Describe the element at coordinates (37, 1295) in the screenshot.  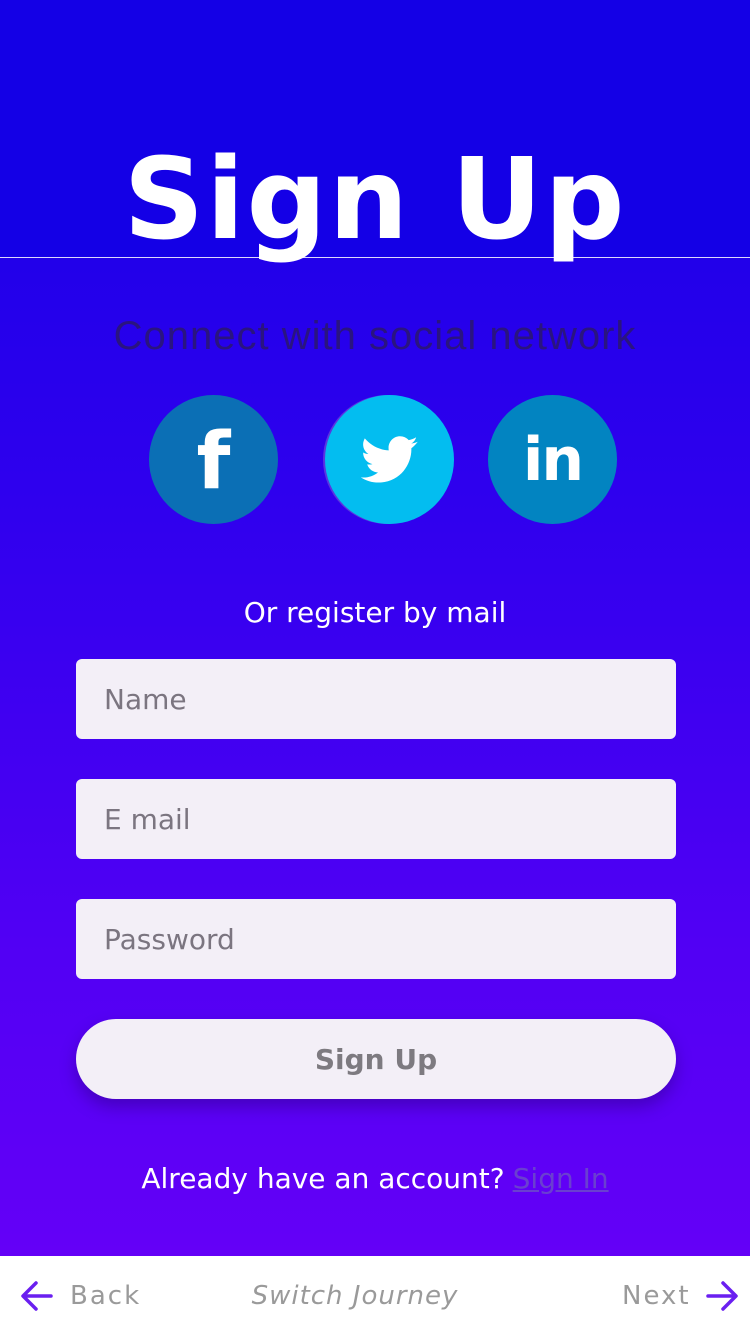
I see `arrow-left-icon` at that location.